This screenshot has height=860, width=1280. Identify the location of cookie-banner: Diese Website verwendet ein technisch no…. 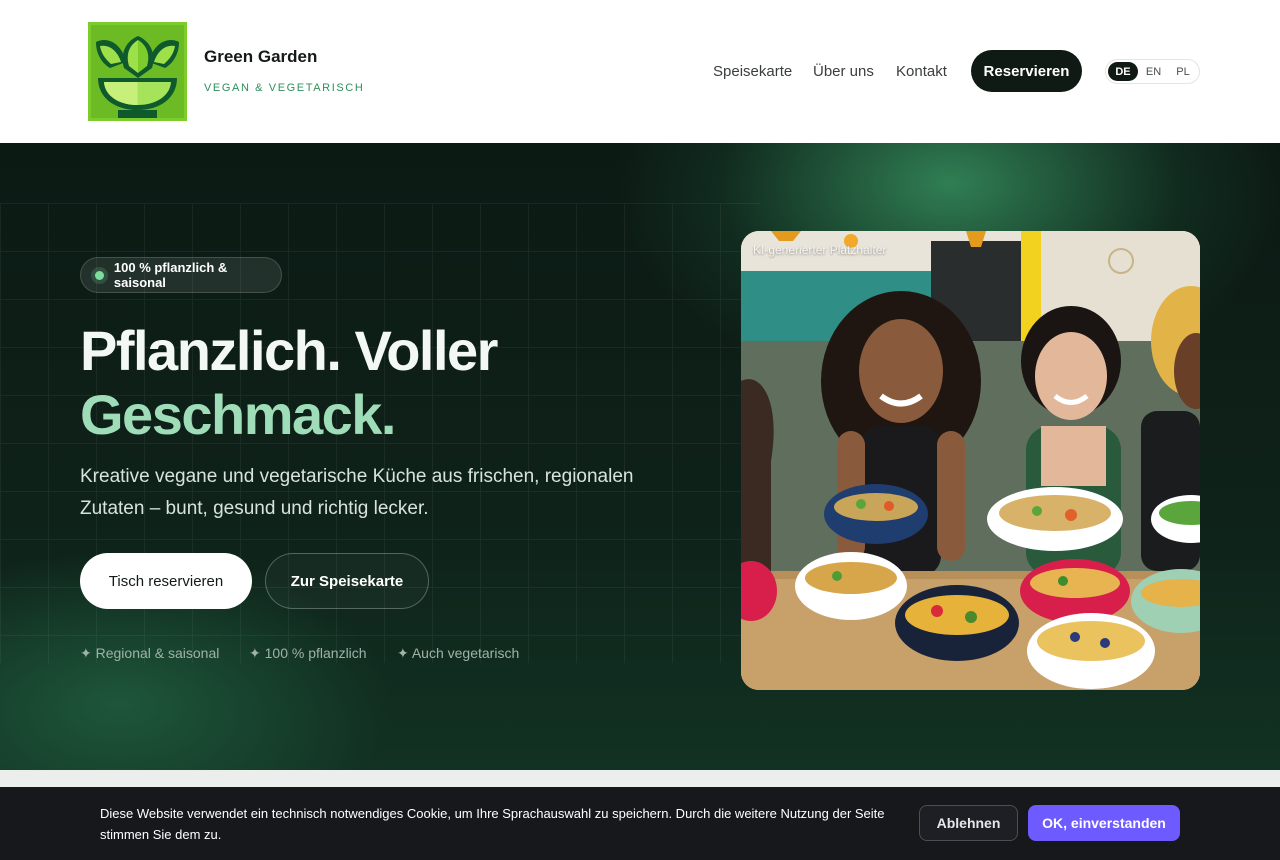
(640, 823).